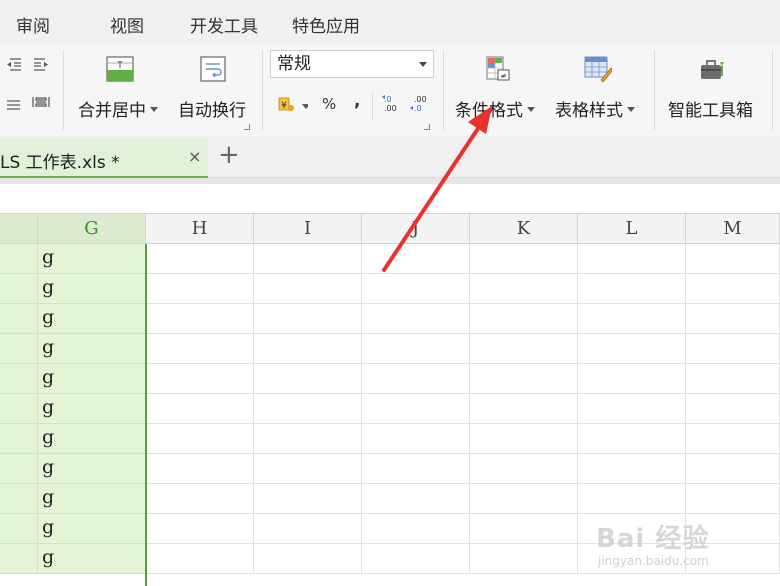  I want to click on number-format-select: 常规, so click(352, 64).